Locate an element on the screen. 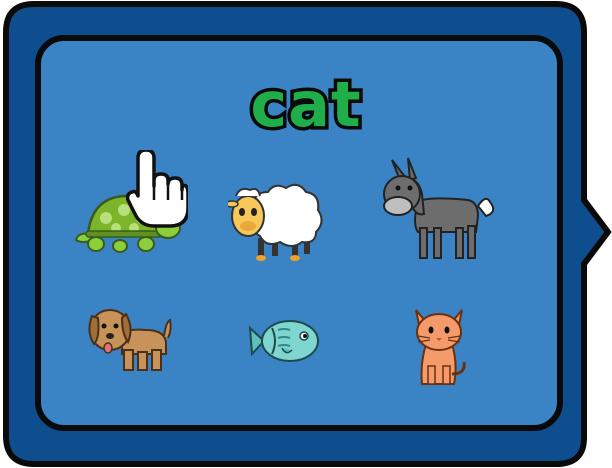 This screenshot has width=612, height=468. choice-cat is located at coordinates (439, 346).